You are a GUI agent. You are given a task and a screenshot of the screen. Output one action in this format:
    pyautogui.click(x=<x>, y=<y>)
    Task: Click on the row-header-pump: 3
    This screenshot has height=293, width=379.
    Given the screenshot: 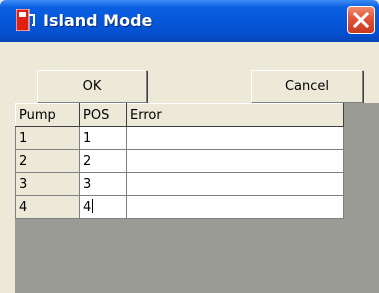 What is the action you would take?
    pyautogui.click(x=47, y=184)
    